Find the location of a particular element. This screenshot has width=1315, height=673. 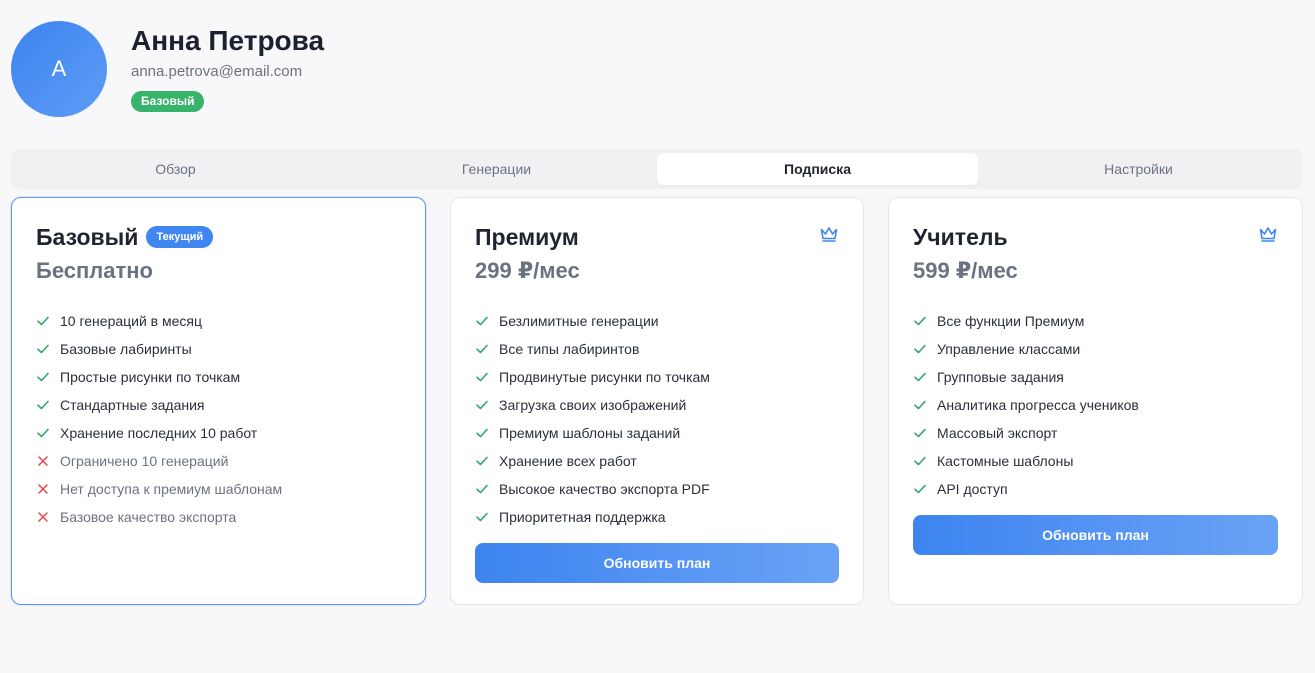

feature-item: Все типы лабиринтов is located at coordinates (657, 349).